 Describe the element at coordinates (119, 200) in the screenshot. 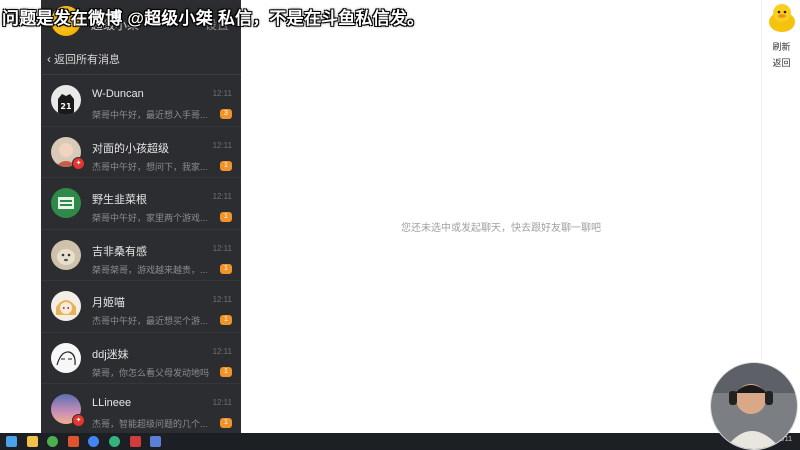

I see `conversation-name: 野生韭菜根` at that location.